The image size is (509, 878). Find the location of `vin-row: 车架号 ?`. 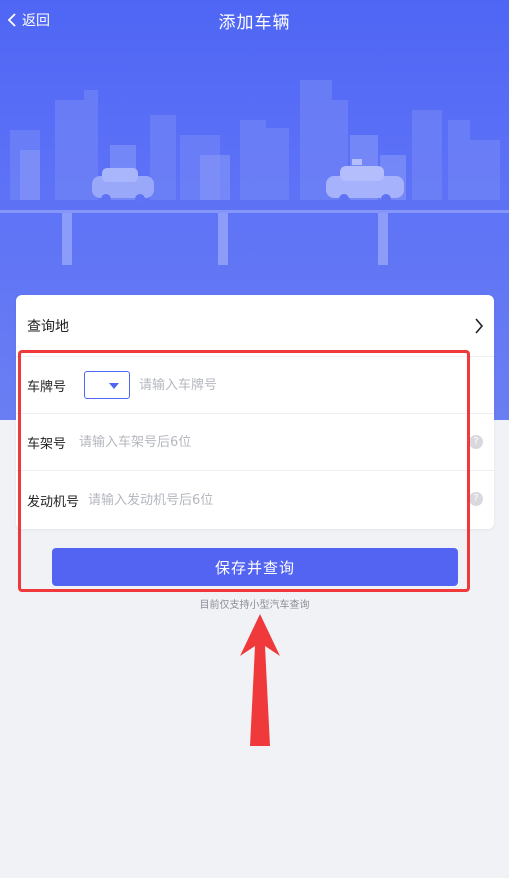

vin-row: 车架号 ? is located at coordinates (255, 442).